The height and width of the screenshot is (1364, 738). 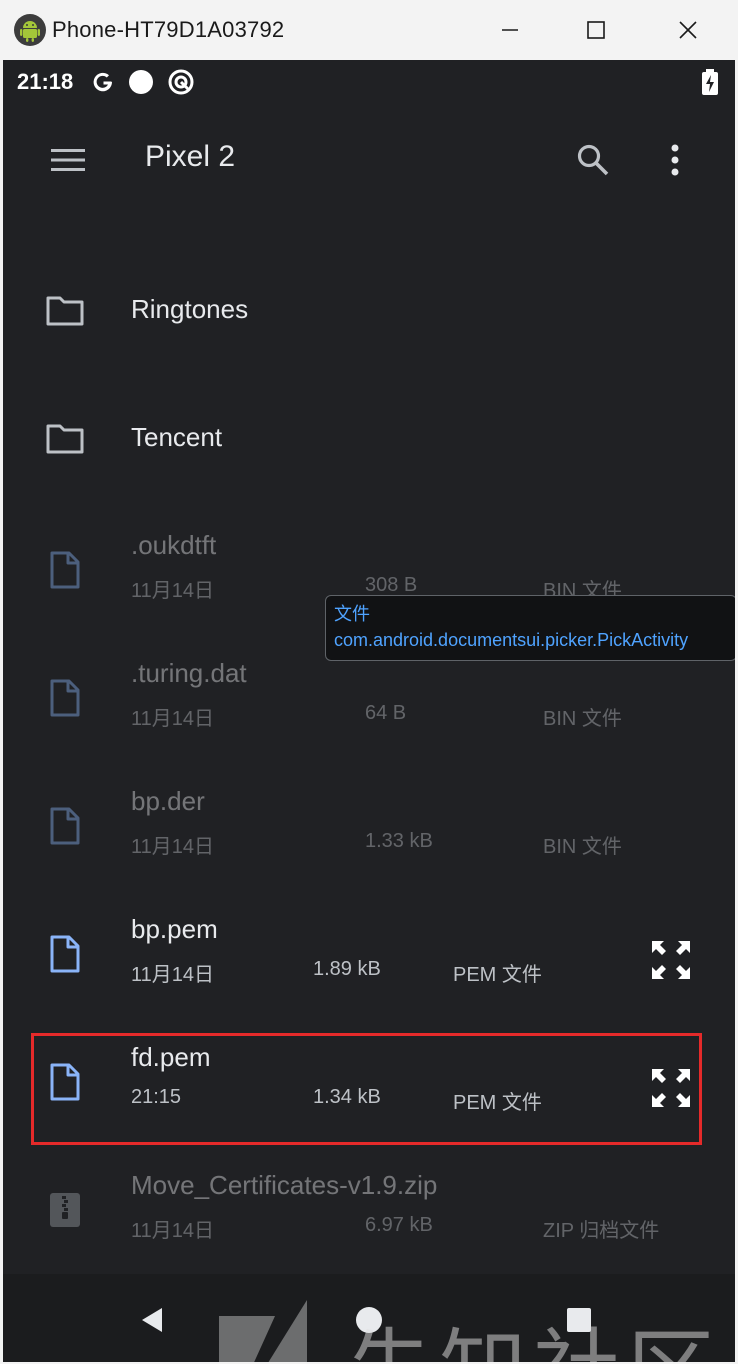 I want to click on file-item-fd-pem: fd.pem 21:15 1.34 kB PEM 文件, so click(x=369, y=1084).